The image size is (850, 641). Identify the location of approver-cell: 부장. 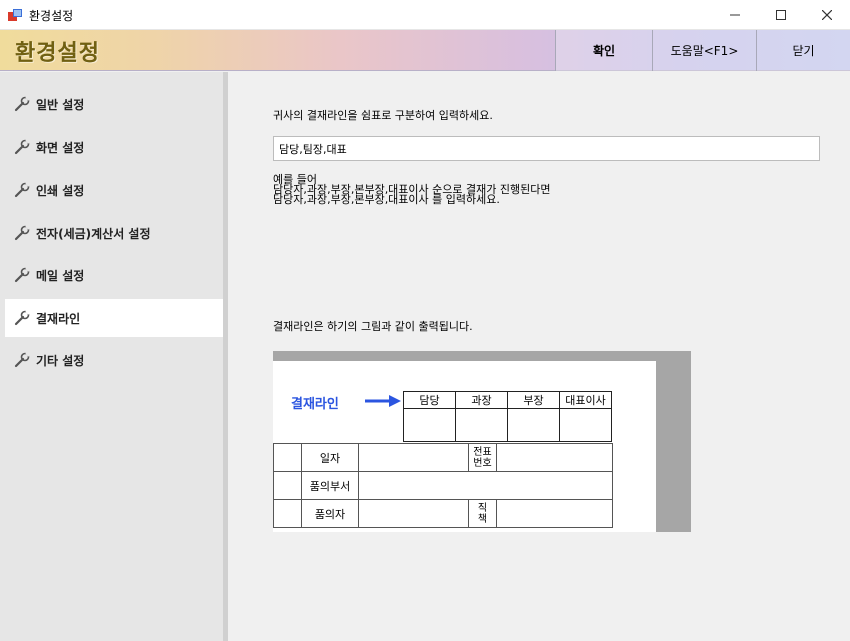
(533, 400).